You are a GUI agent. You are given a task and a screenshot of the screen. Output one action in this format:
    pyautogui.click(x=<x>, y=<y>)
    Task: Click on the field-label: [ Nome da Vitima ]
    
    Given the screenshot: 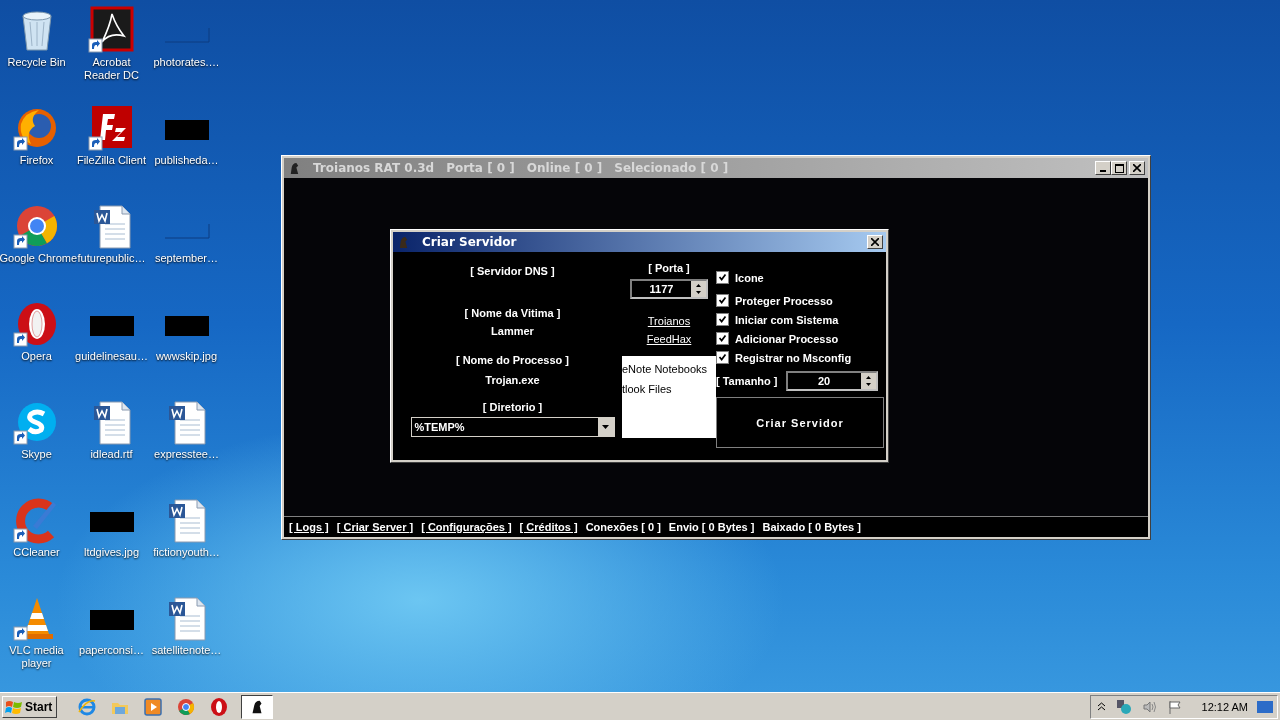 What is the action you would take?
    pyautogui.click(x=512, y=313)
    